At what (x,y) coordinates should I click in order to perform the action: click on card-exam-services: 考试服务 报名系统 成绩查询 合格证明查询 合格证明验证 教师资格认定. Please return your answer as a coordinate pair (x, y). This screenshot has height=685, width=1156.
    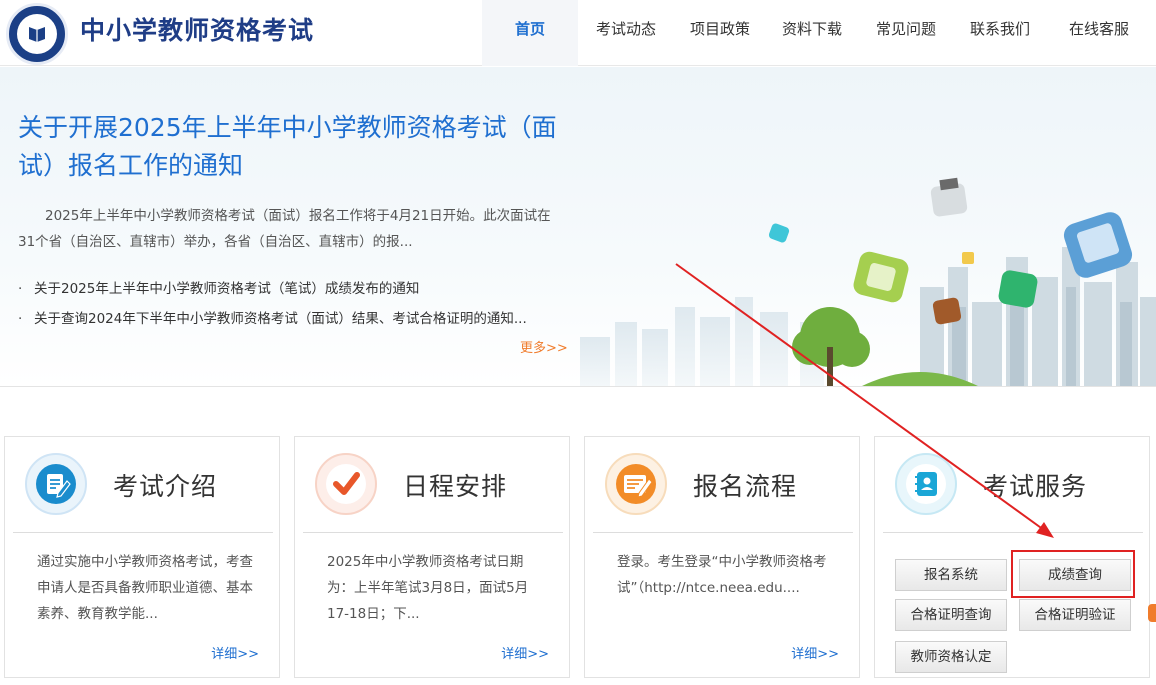
    Looking at the image, I should click on (1012, 557).